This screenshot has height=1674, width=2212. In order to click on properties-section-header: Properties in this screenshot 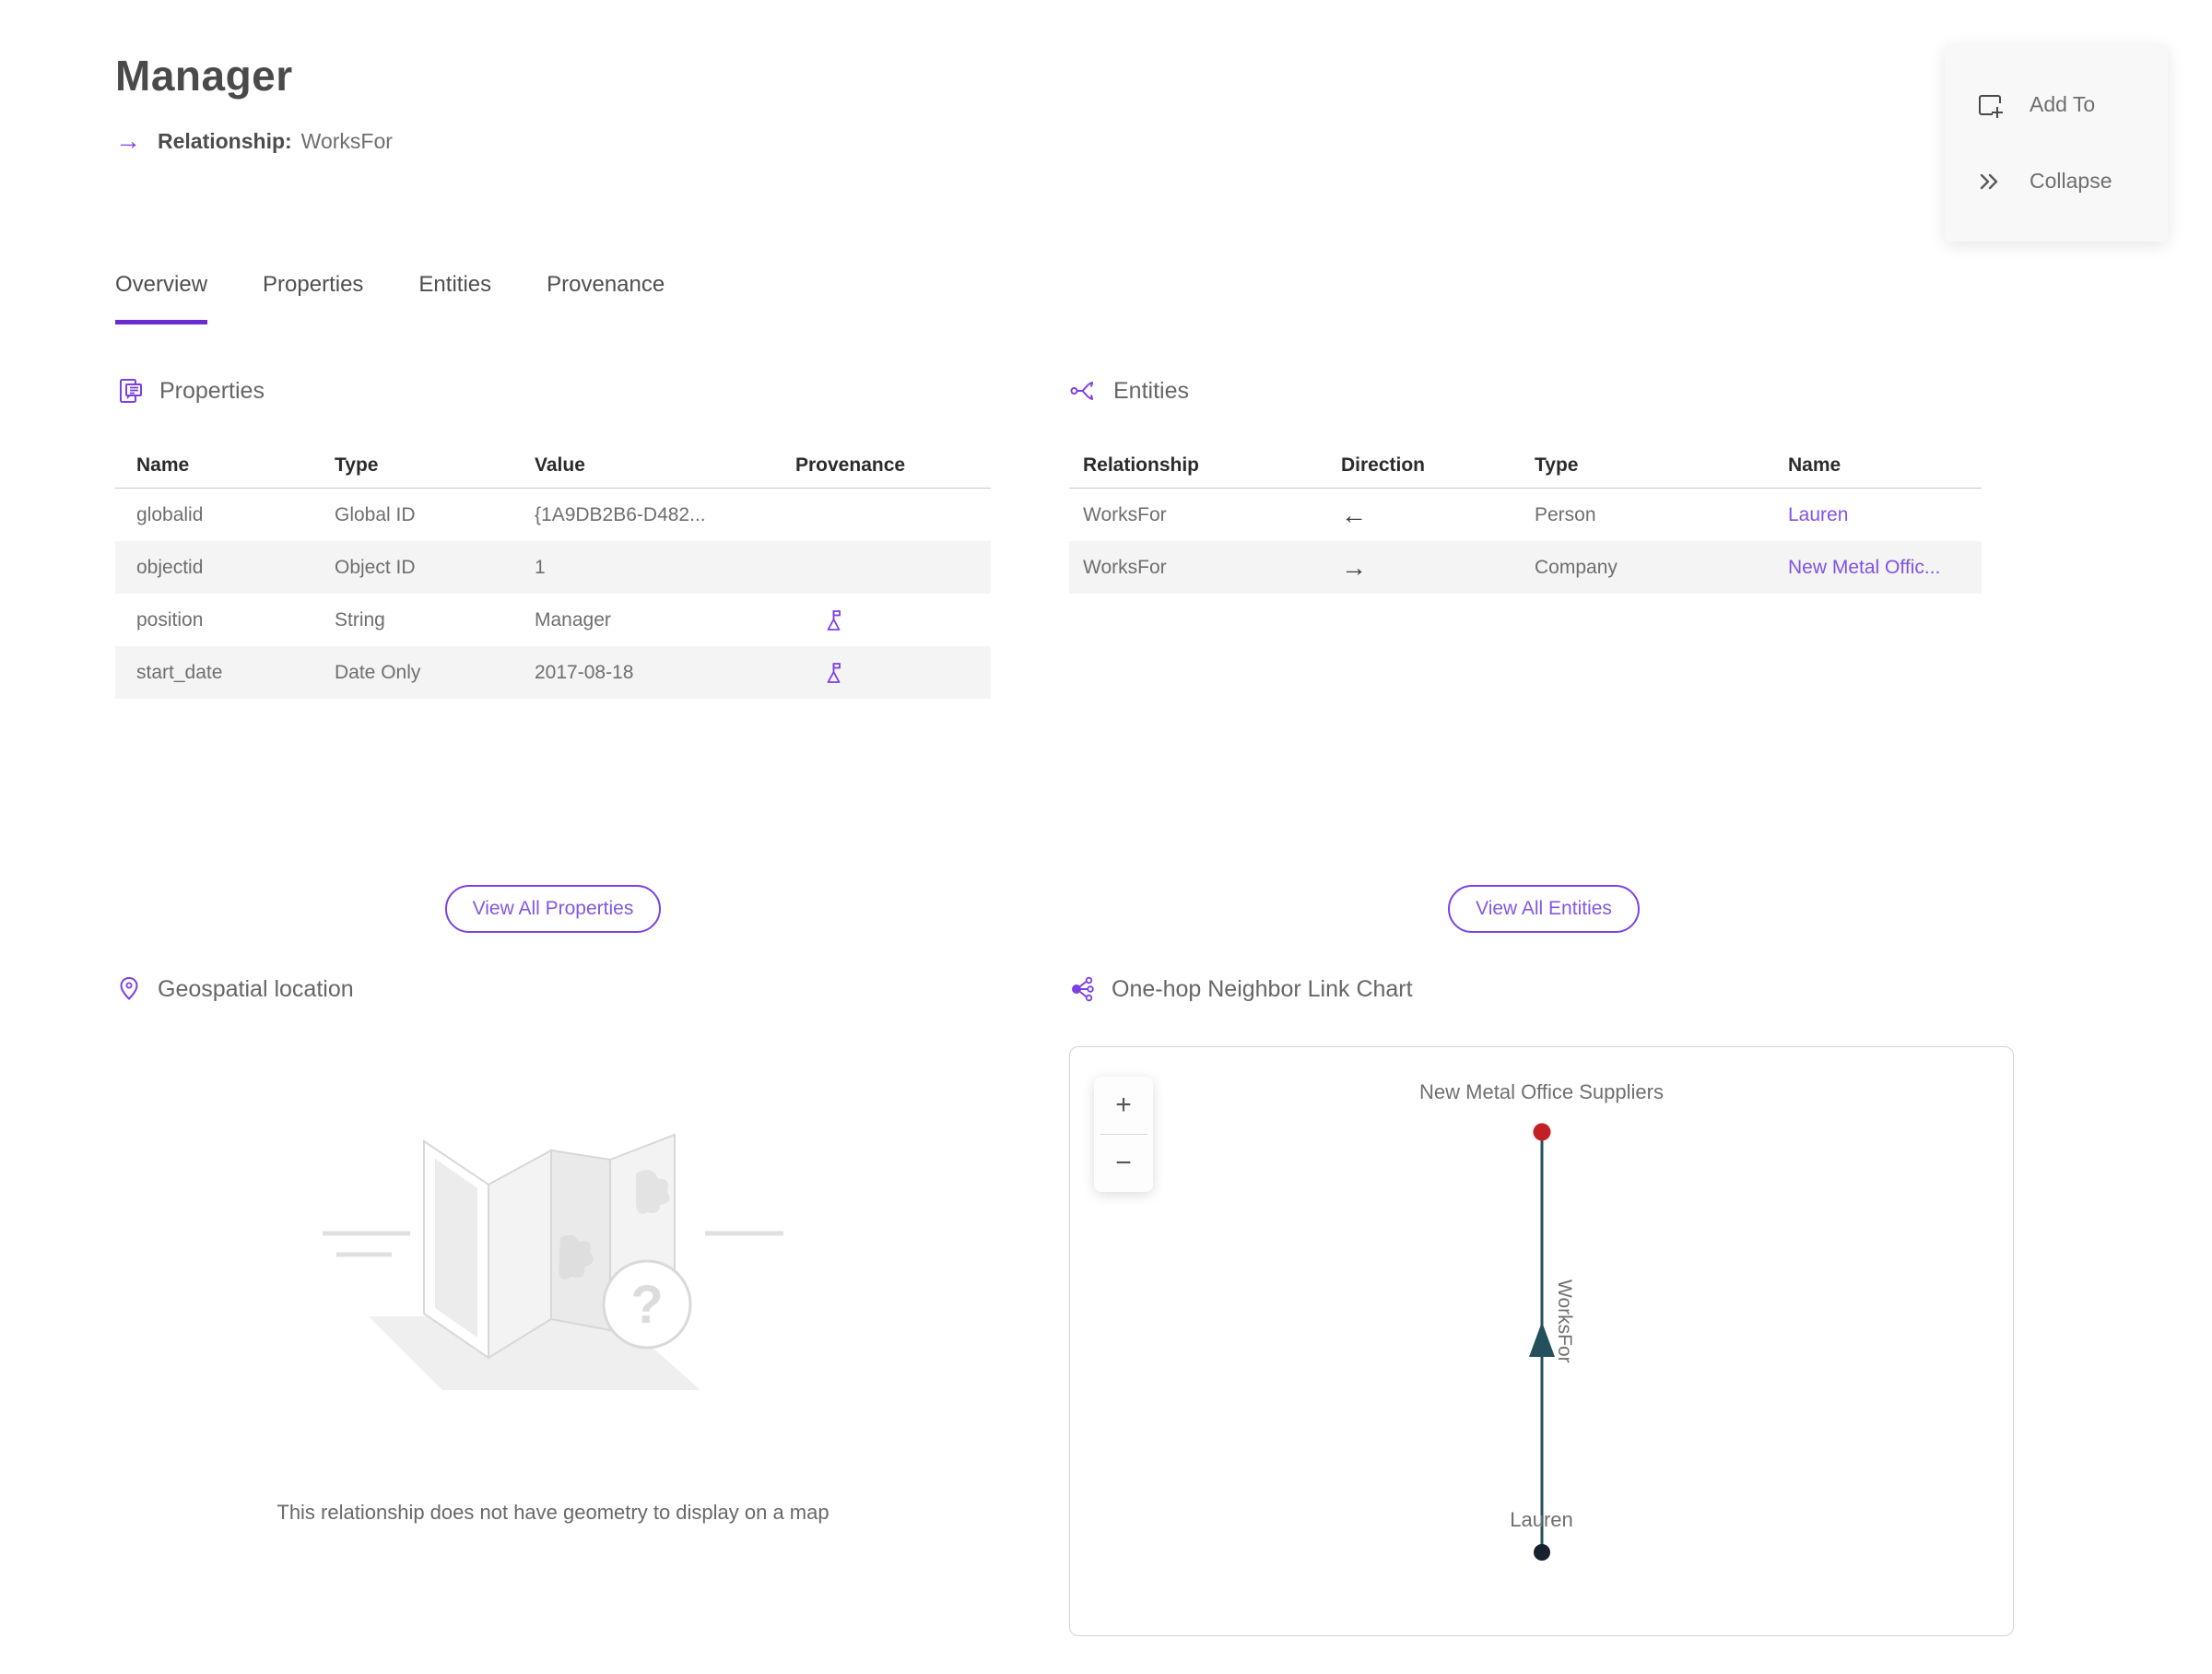, I will do `click(553, 391)`.